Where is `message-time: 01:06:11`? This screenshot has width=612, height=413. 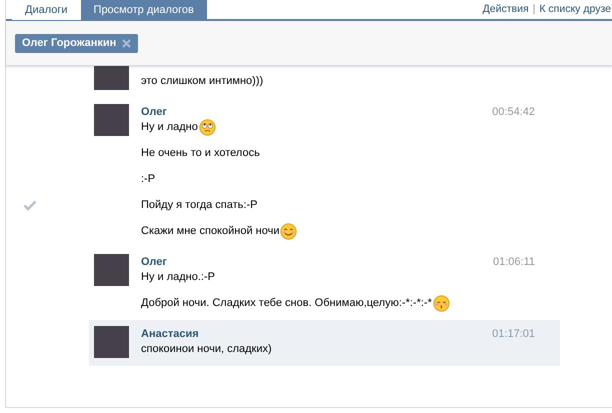
message-time: 01:06:11 is located at coordinates (513, 262).